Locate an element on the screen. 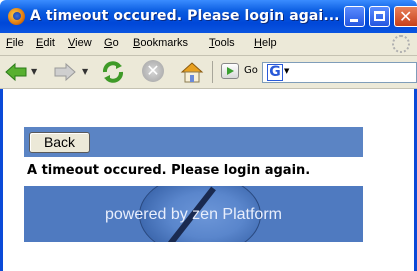 The image size is (417, 271). back-arrow-icon is located at coordinates (16, 72).